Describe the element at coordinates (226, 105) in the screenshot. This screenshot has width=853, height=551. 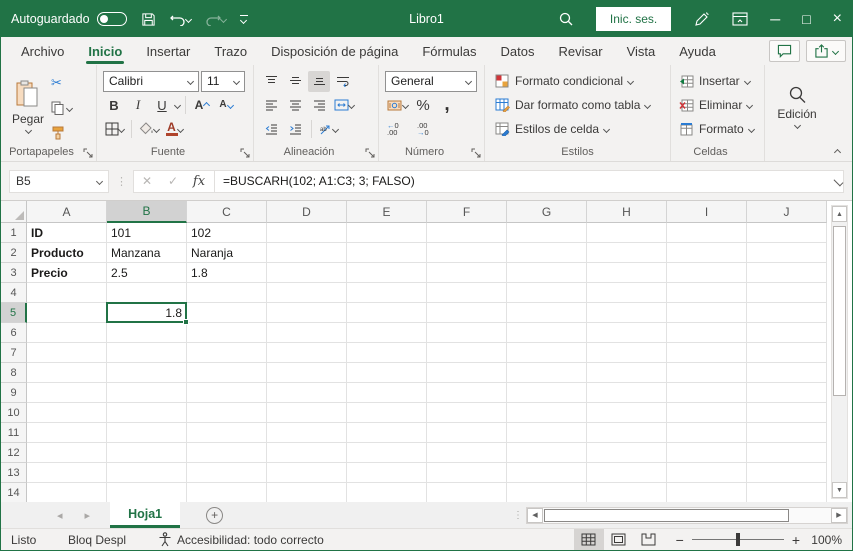
I see `shrink-font-button: A` at that location.